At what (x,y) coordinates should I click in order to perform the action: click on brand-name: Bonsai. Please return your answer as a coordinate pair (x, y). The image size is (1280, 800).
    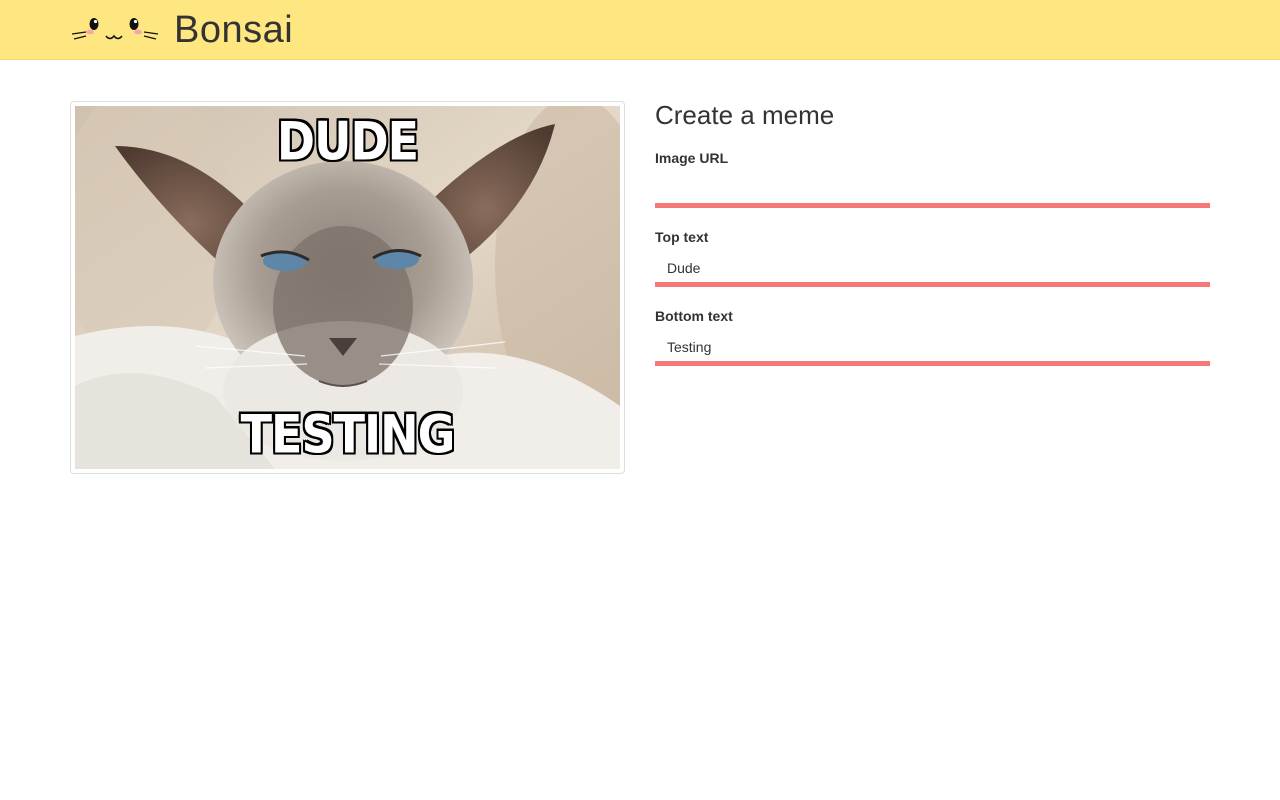
    Looking at the image, I should click on (234, 30).